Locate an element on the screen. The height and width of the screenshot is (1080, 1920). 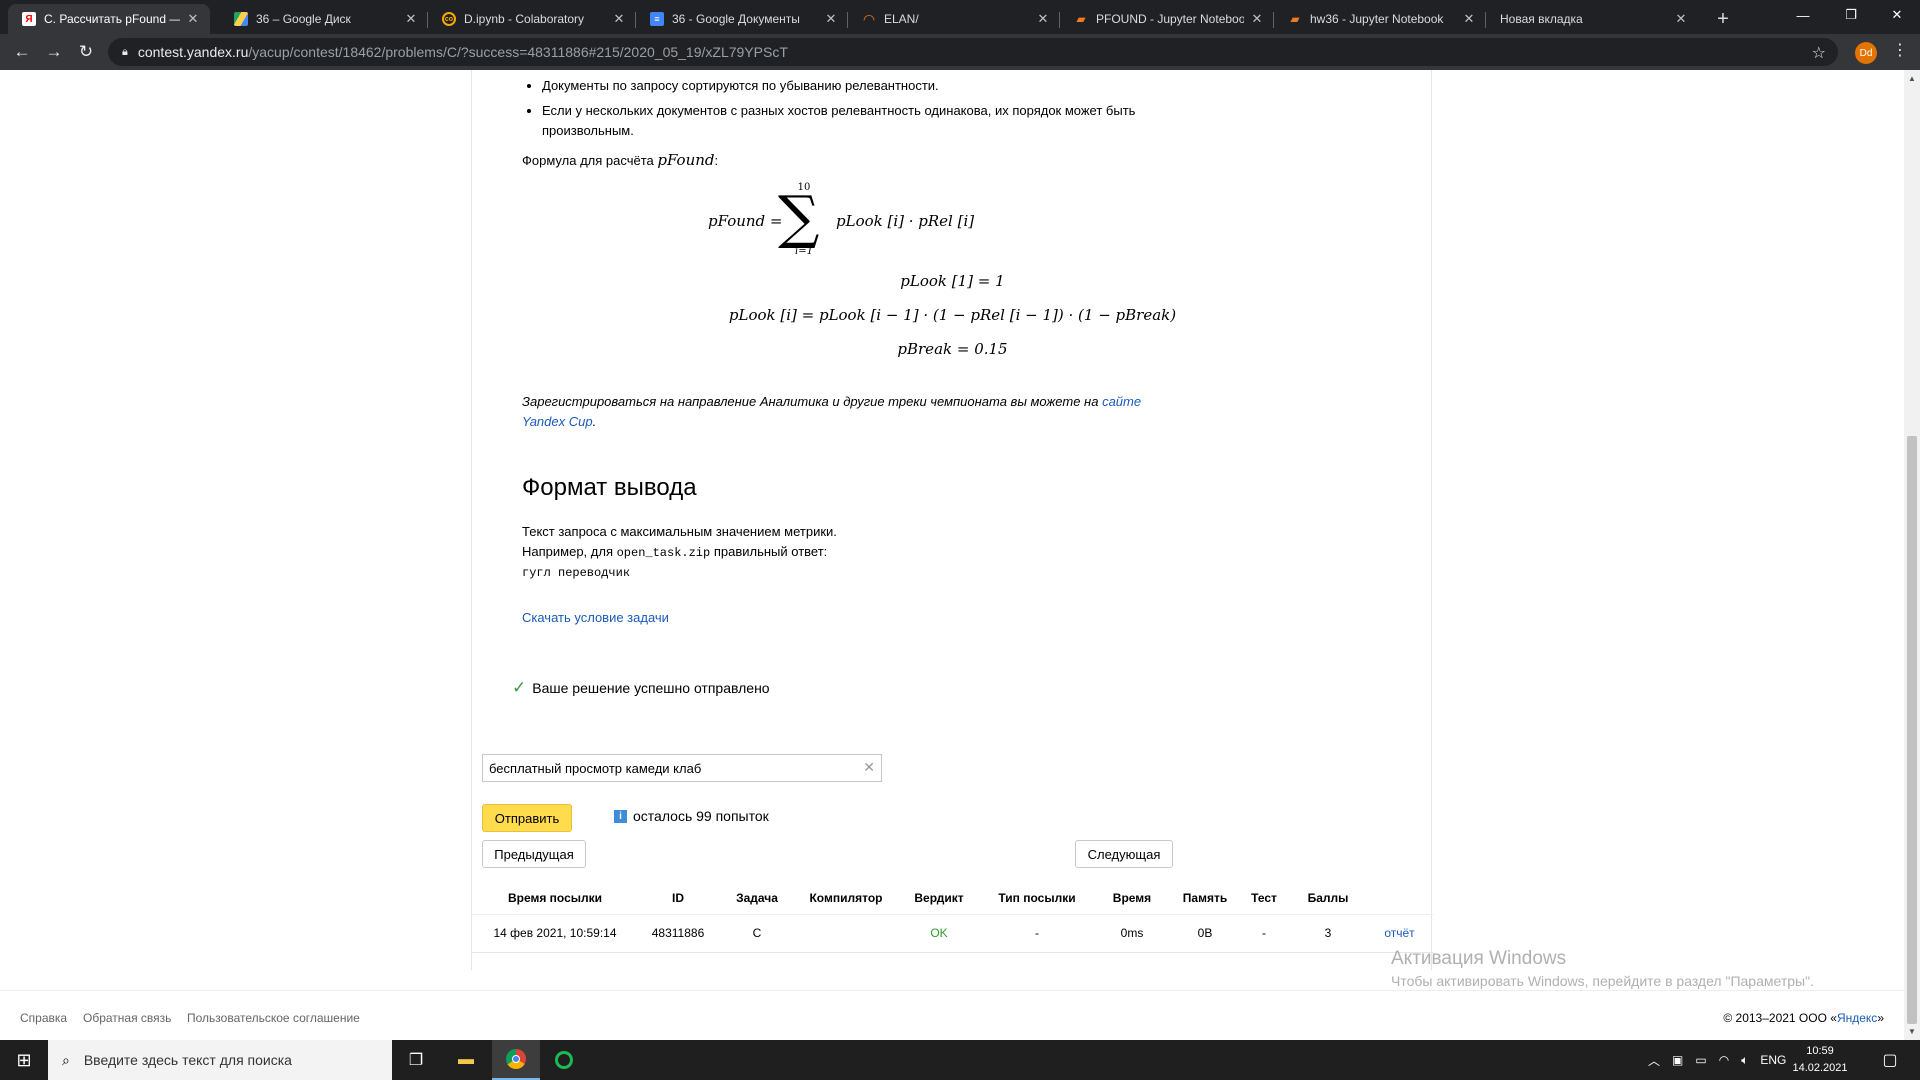
tab-title: C. Рассчитать pFound — А is located at coordinates (112, 19).